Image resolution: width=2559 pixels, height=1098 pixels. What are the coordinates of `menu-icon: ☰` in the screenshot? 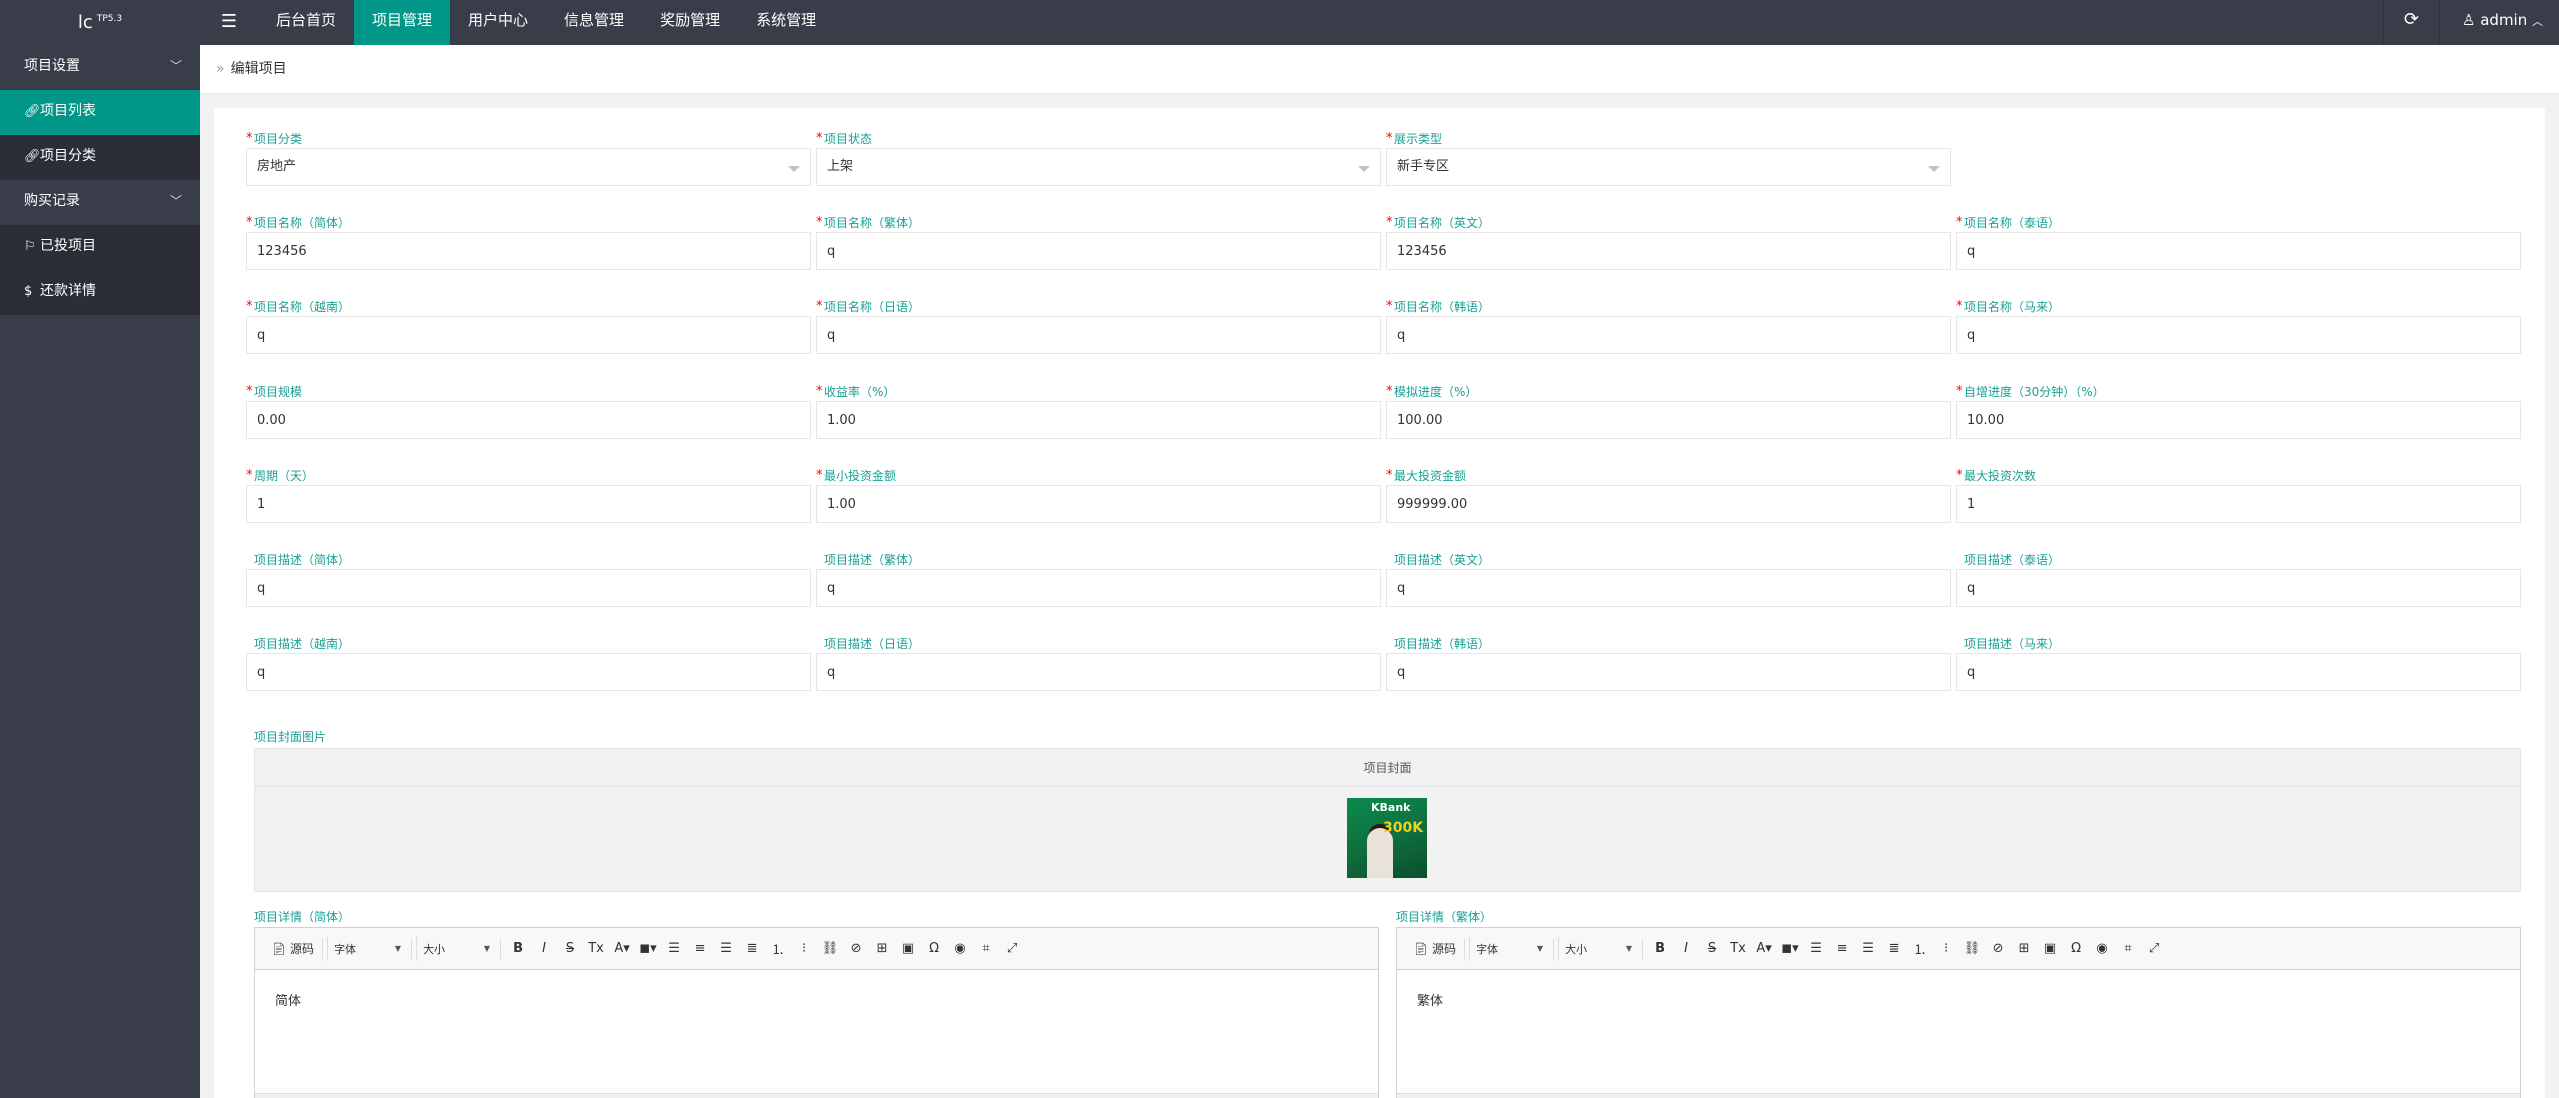 It's located at (229, 22).